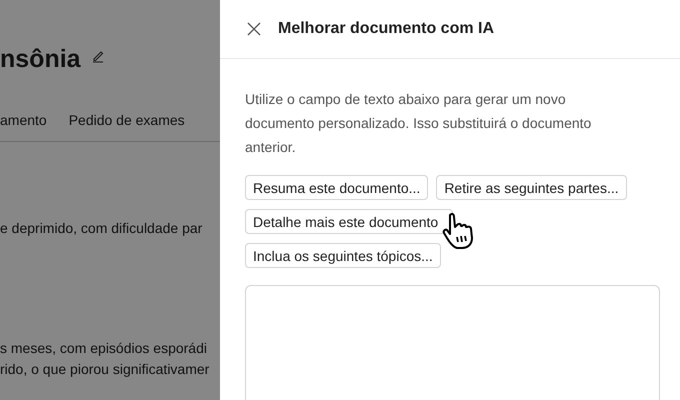 This screenshot has width=680, height=400. I want to click on description-text: Utilize o campo de texto abaixo para gerar um novo documento personalizado. Isso substituirá o documento anterior., so click(418, 123).